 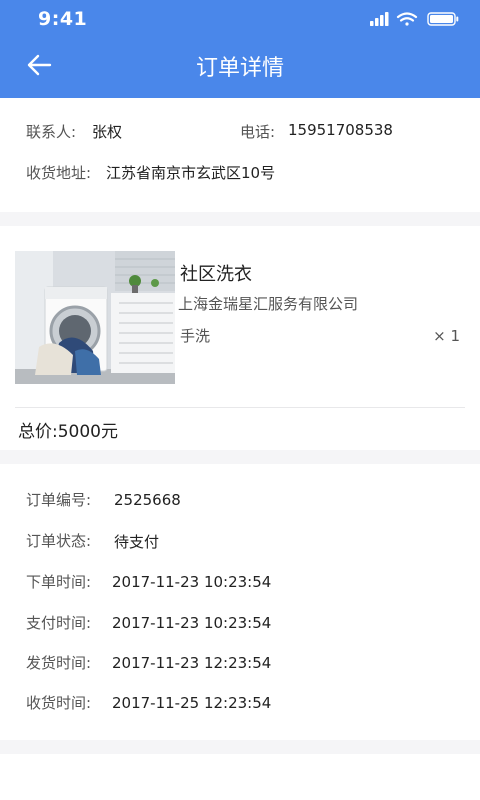 What do you see at coordinates (268, 304) in the screenshot?
I see `product-shop: 上海金瑞星汇服务有限公司` at bounding box center [268, 304].